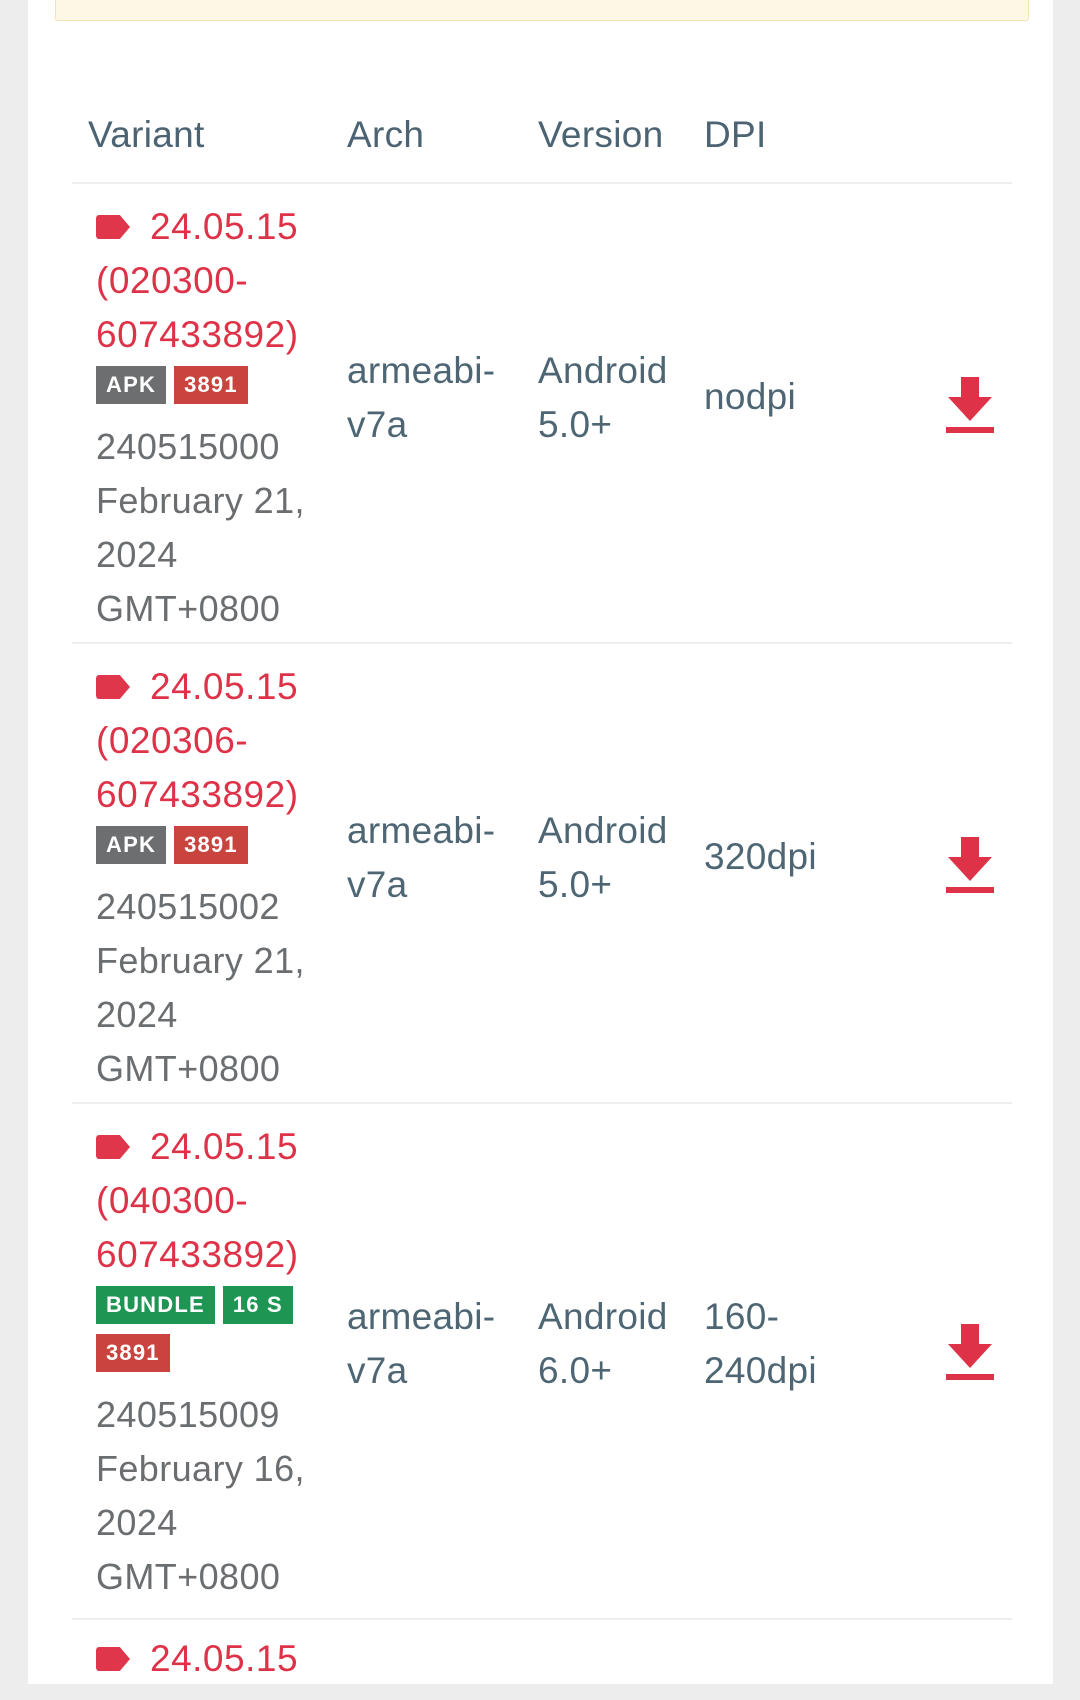  What do you see at coordinates (601, 134) in the screenshot?
I see `header-version: Version` at bounding box center [601, 134].